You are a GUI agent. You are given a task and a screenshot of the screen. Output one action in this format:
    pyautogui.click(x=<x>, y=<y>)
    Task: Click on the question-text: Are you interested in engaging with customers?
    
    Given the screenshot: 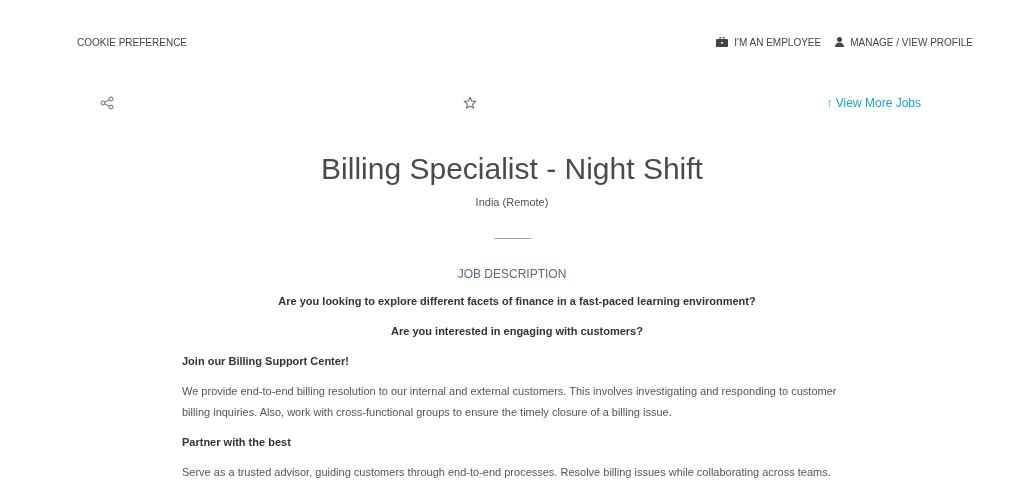 What is the action you would take?
    pyautogui.click(x=517, y=331)
    